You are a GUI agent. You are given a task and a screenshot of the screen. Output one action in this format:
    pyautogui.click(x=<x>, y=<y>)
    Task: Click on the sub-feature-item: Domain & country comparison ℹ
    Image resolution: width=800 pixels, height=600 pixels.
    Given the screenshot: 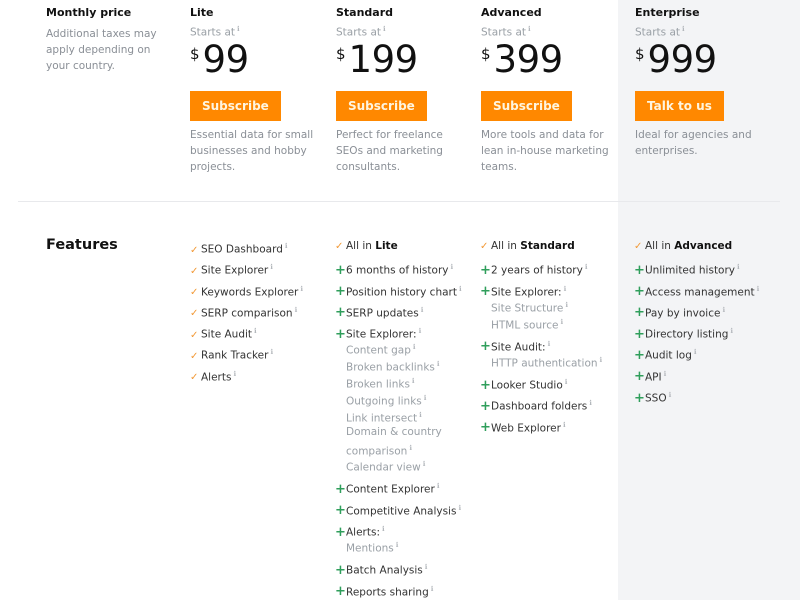 What is the action you would take?
    pyautogui.click(x=390, y=441)
    